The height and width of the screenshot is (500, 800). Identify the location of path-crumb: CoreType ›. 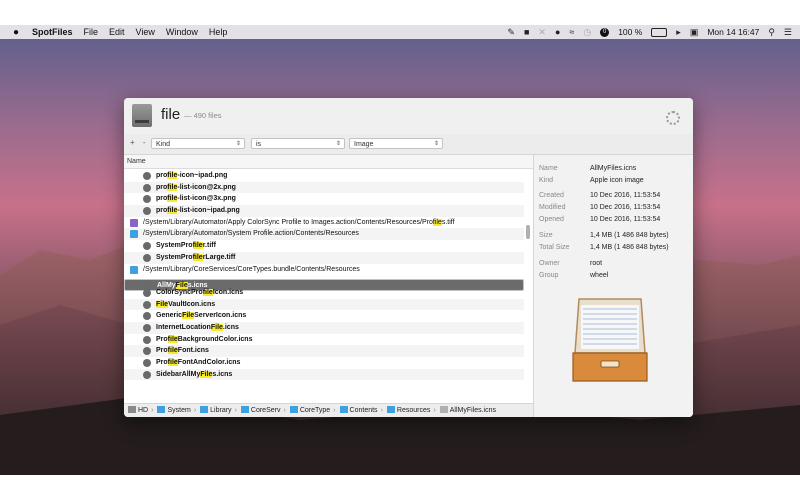
(312, 410).